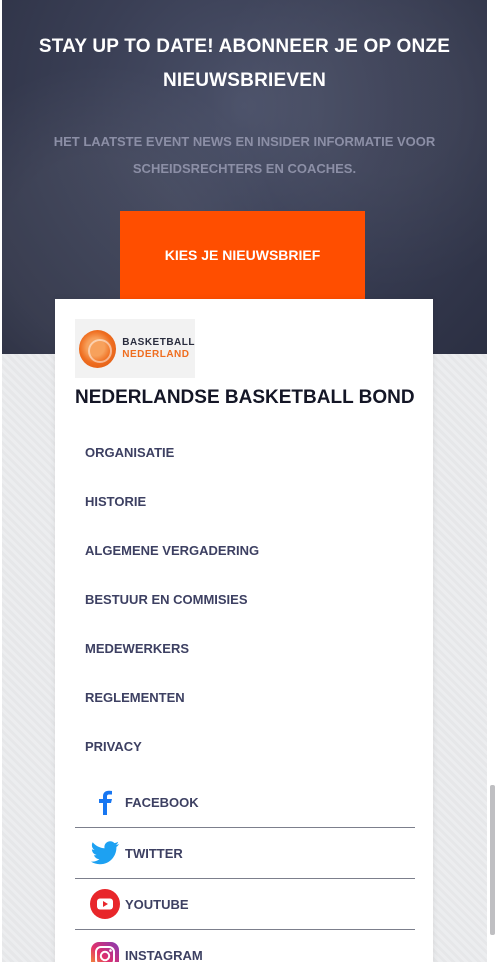 The width and height of the screenshot is (495, 962). What do you see at coordinates (162, 802) in the screenshot?
I see `social-label-facebook: FACEBOOK` at bounding box center [162, 802].